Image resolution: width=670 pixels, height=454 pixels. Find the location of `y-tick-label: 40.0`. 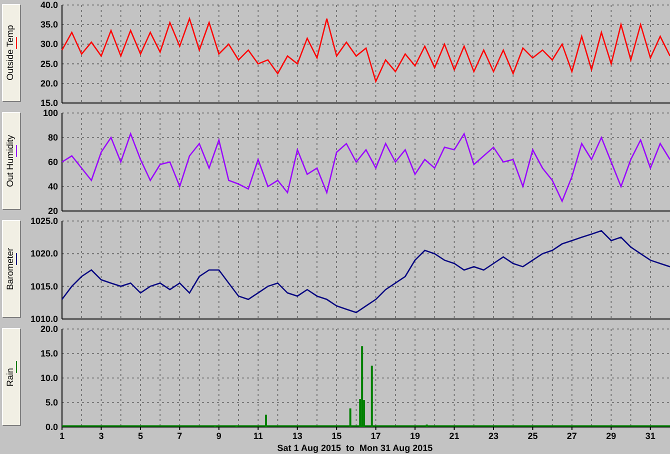

y-tick-label: 40.0 is located at coordinates (49, 5).